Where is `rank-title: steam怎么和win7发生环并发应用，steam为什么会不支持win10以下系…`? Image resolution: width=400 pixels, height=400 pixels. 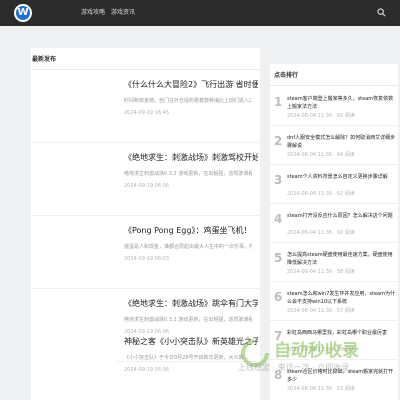 rank-title: steam怎么和win7发生环并发应用，steam为什么会不支持win10以下系… is located at coordinates (341, 298).